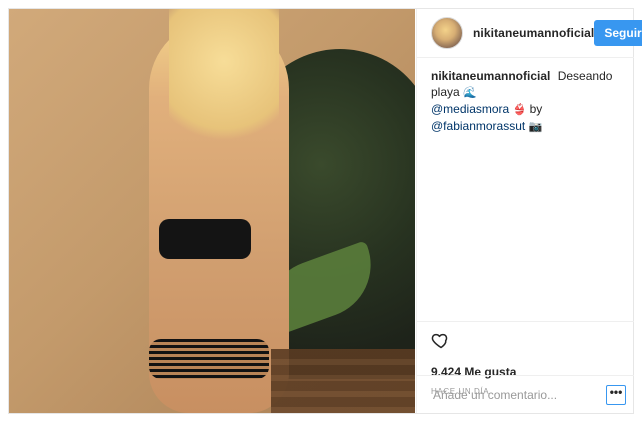 Image resolution: width=642 pixels, height=424 pixels. I want to click on comment-input, so click(518, 394).